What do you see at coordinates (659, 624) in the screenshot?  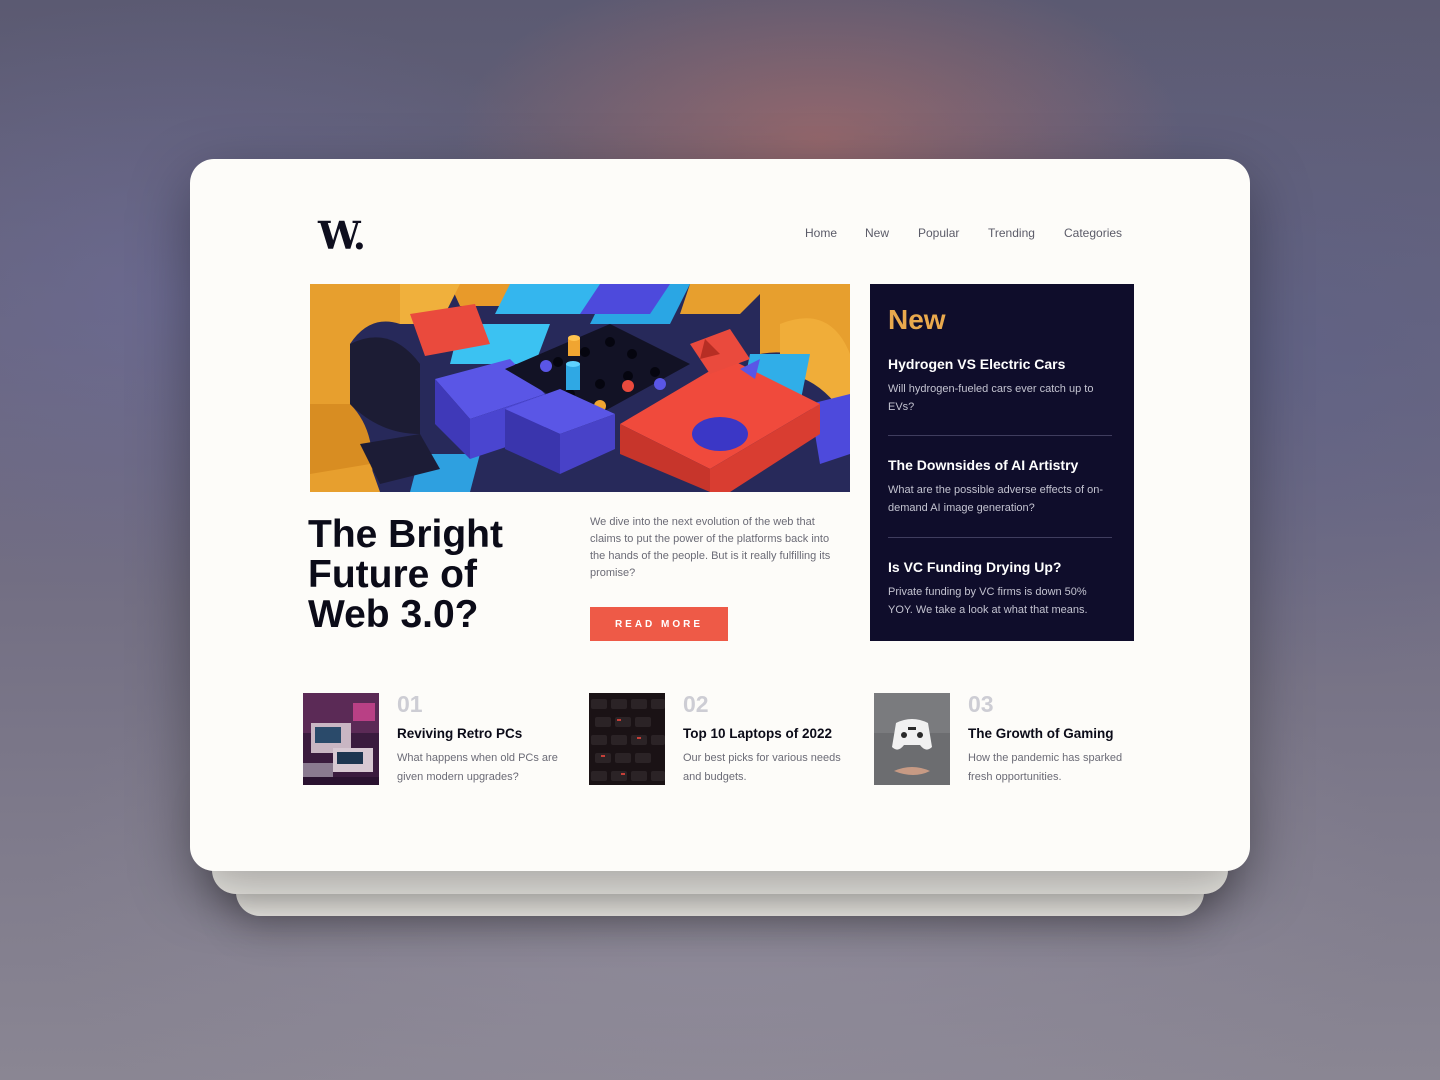 I see `read-more-button: READ MORE` at bounding box center [659, 624].